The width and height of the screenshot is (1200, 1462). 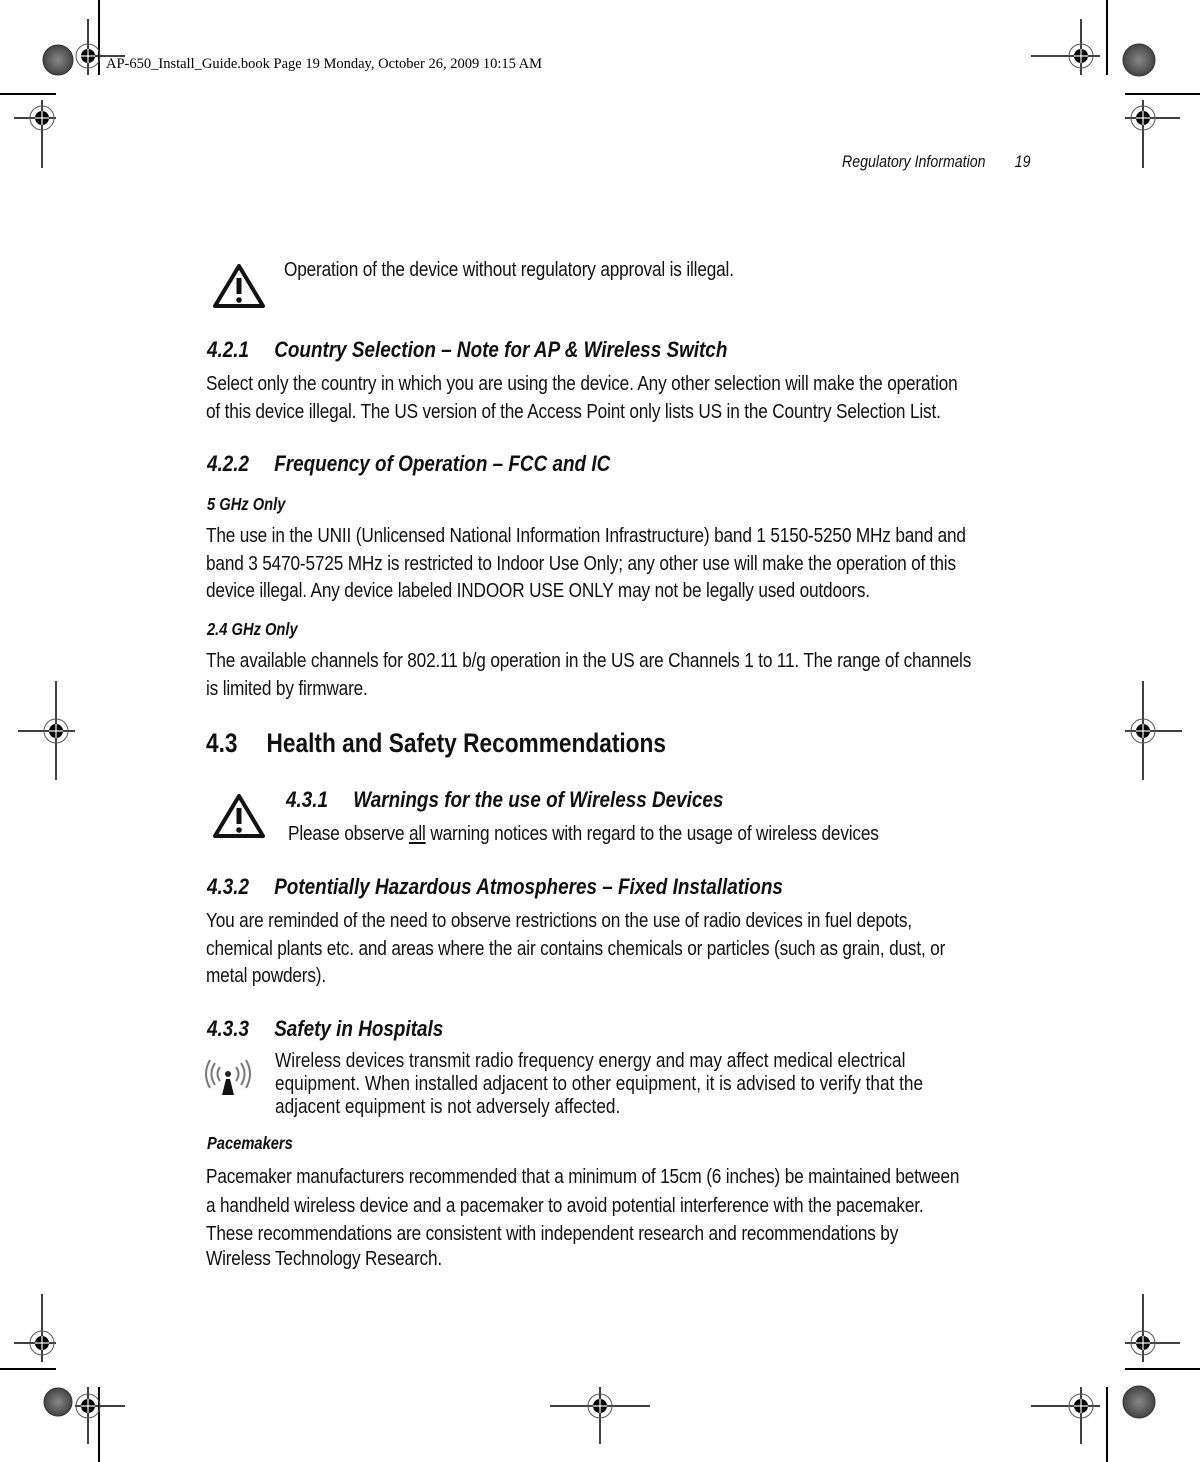 What do you see at coordinates (228, 463) in the screenshot?
I see `section-number: 4.2.2` at bounding box center [228, 463].